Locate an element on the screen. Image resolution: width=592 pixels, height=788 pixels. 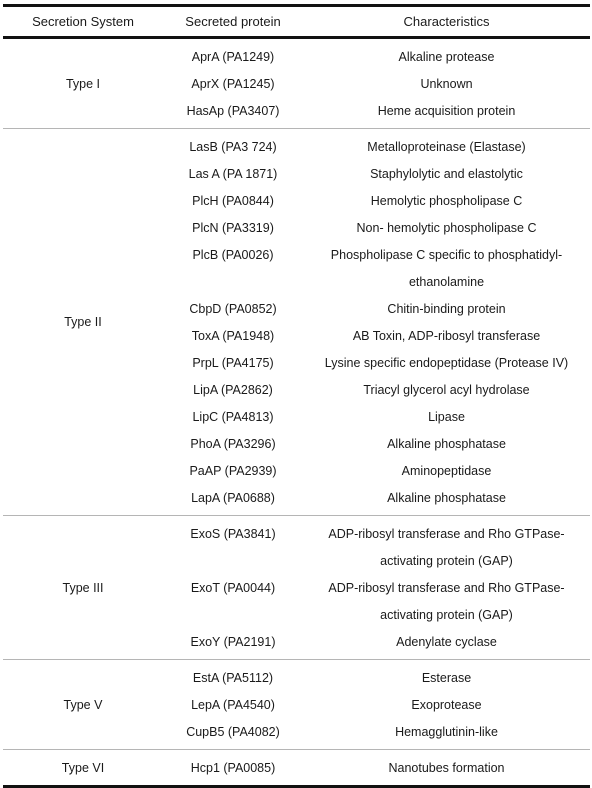
secreted-protein-cell: PlcH (PA0844) is located at coordinates (233, 200).